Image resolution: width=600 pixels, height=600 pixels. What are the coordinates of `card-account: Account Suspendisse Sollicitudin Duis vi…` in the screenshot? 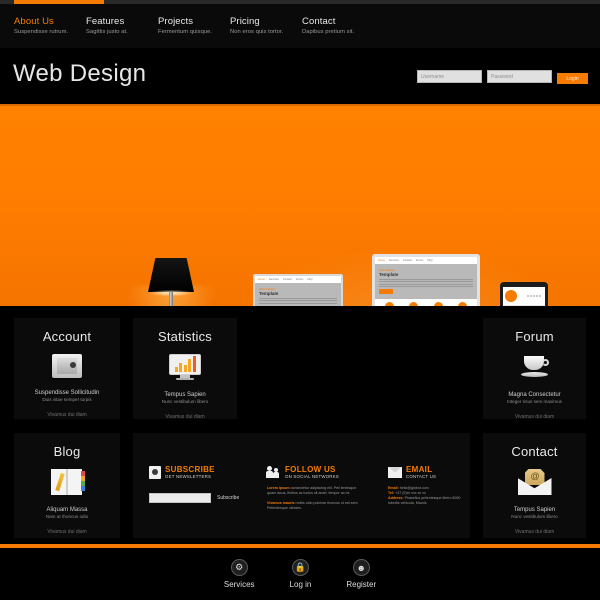 It's located at (67, 368).